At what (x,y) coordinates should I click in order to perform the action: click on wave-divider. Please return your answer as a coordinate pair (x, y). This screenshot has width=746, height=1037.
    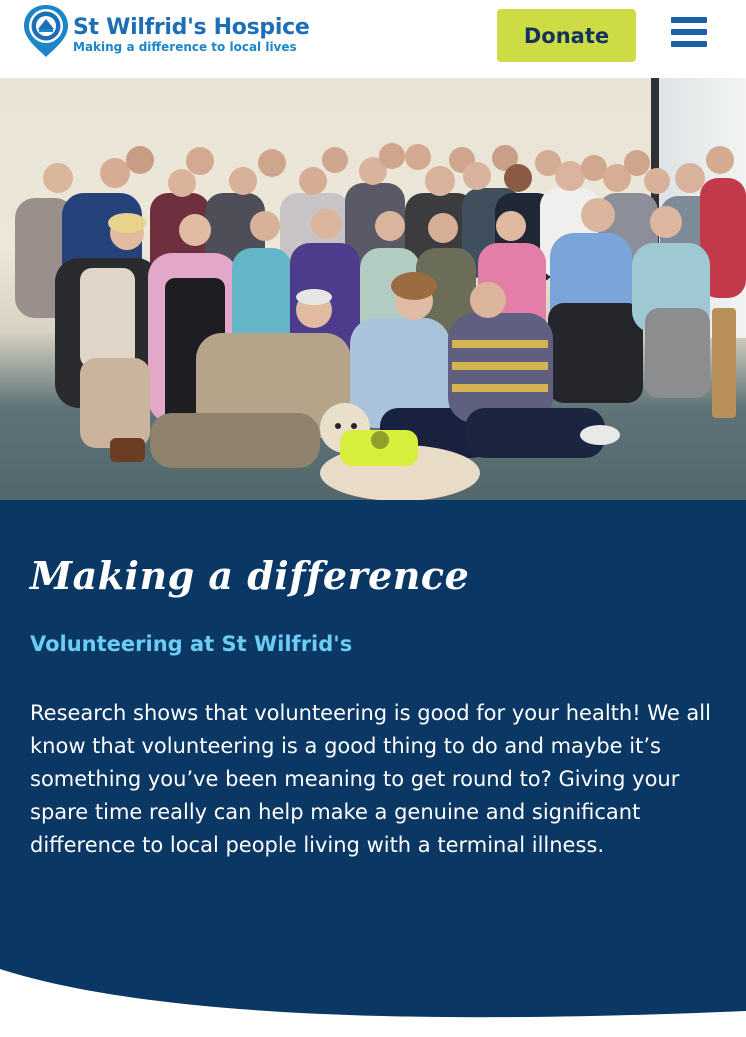
    Looking at the image, I should click on (373, 1003).